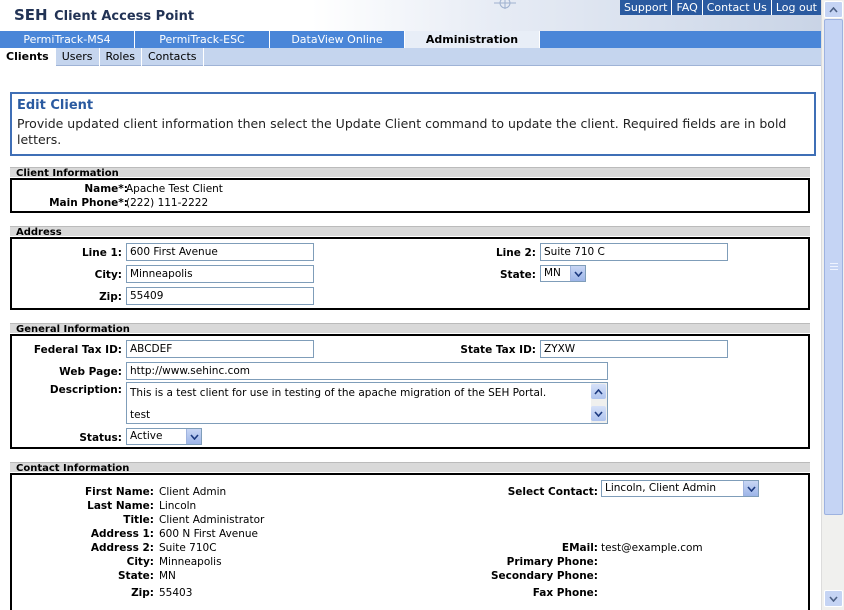 Image resolution: width=844 pixels, height=610 pixels. Describe the element at coordinates (410, 173) in the screenshot. I see `section-client-information: Client Information` at that location.